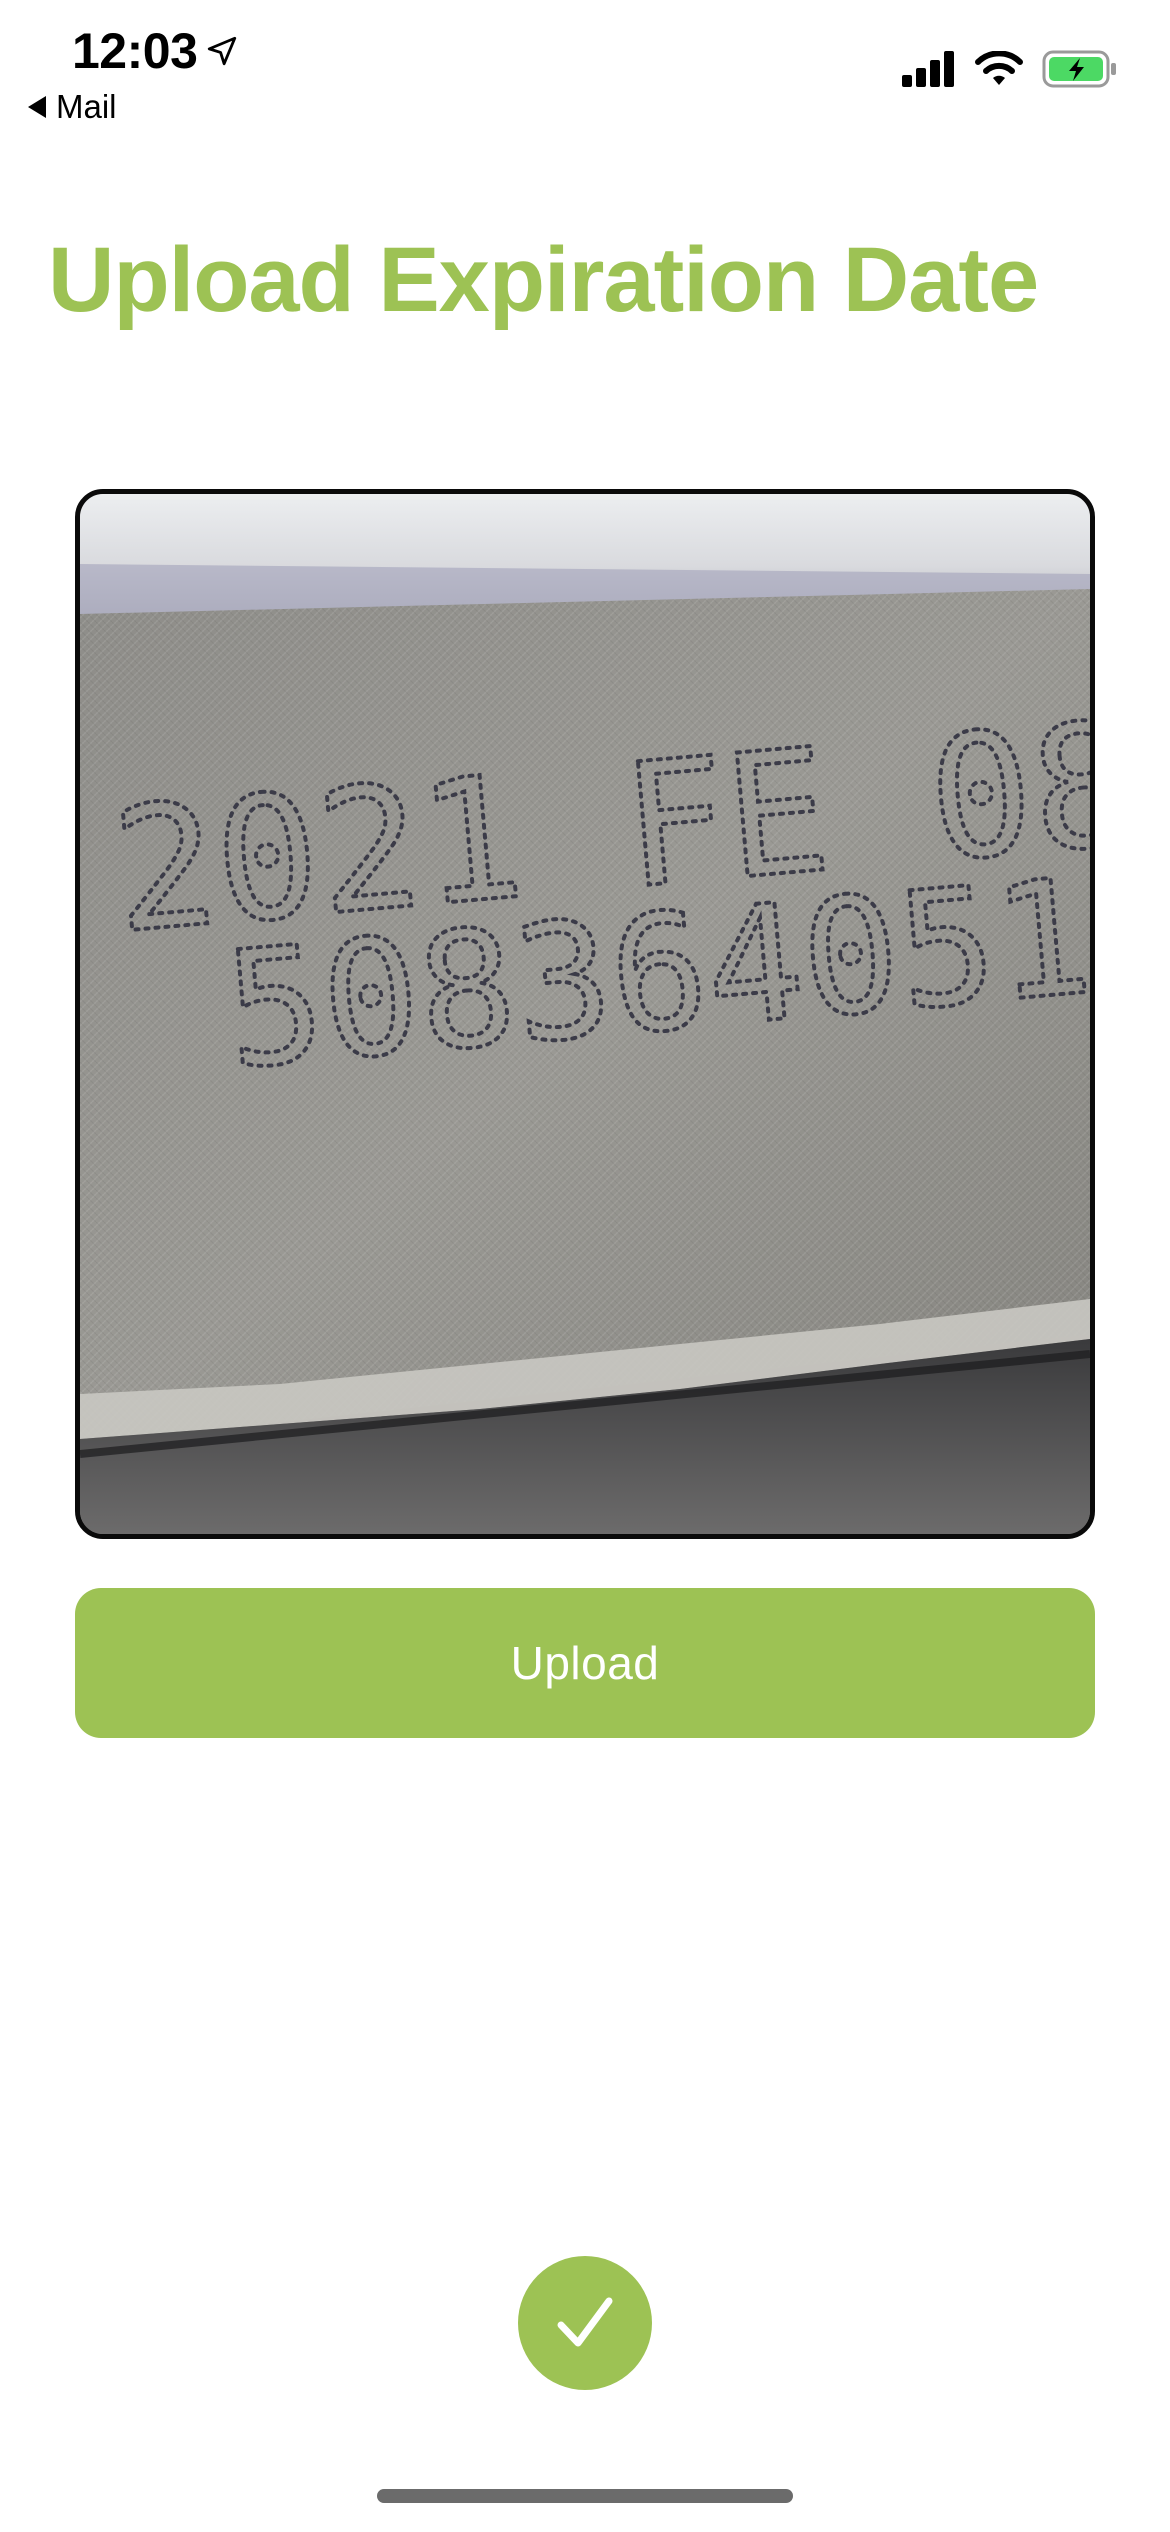 The image size is (1170, 2532). I want to click on status-time-label: 12:03, so click(135, 51).